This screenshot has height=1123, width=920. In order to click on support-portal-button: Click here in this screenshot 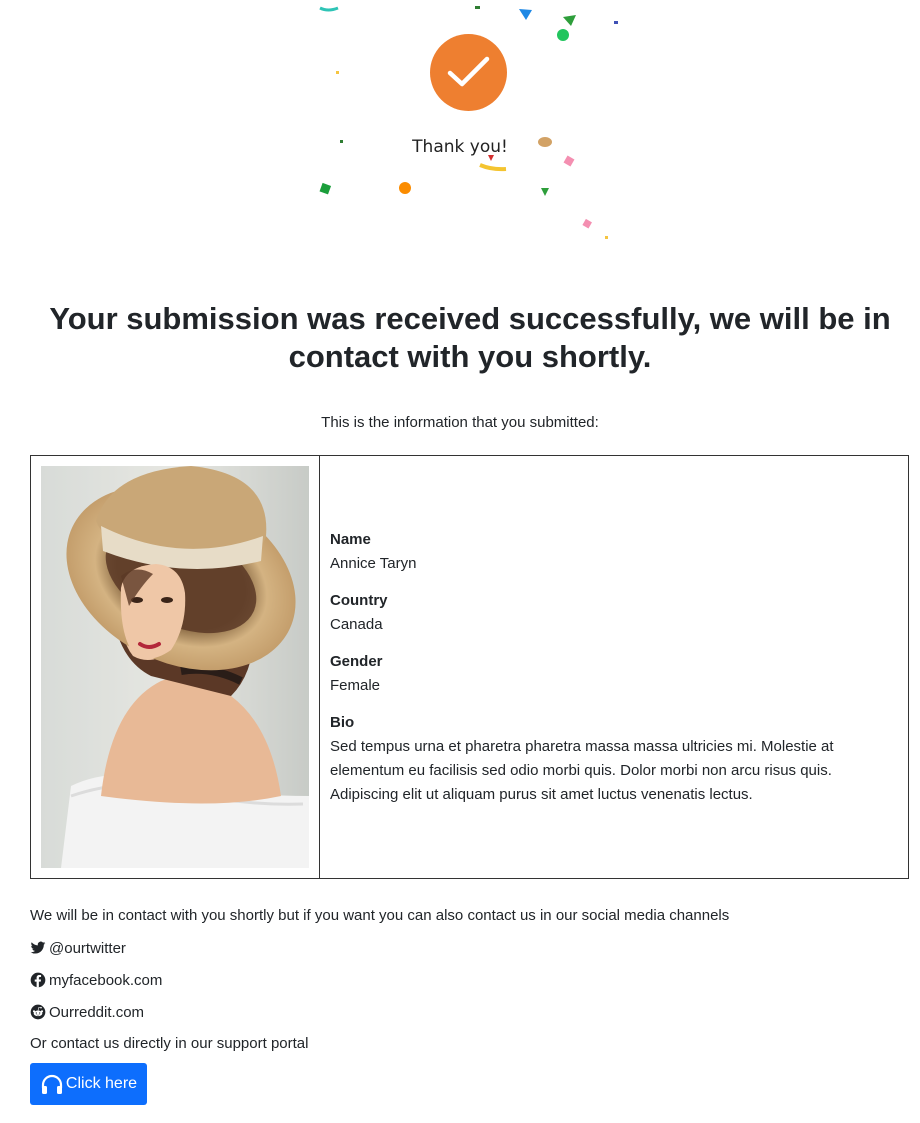, I will do `click(88, 1084)`.